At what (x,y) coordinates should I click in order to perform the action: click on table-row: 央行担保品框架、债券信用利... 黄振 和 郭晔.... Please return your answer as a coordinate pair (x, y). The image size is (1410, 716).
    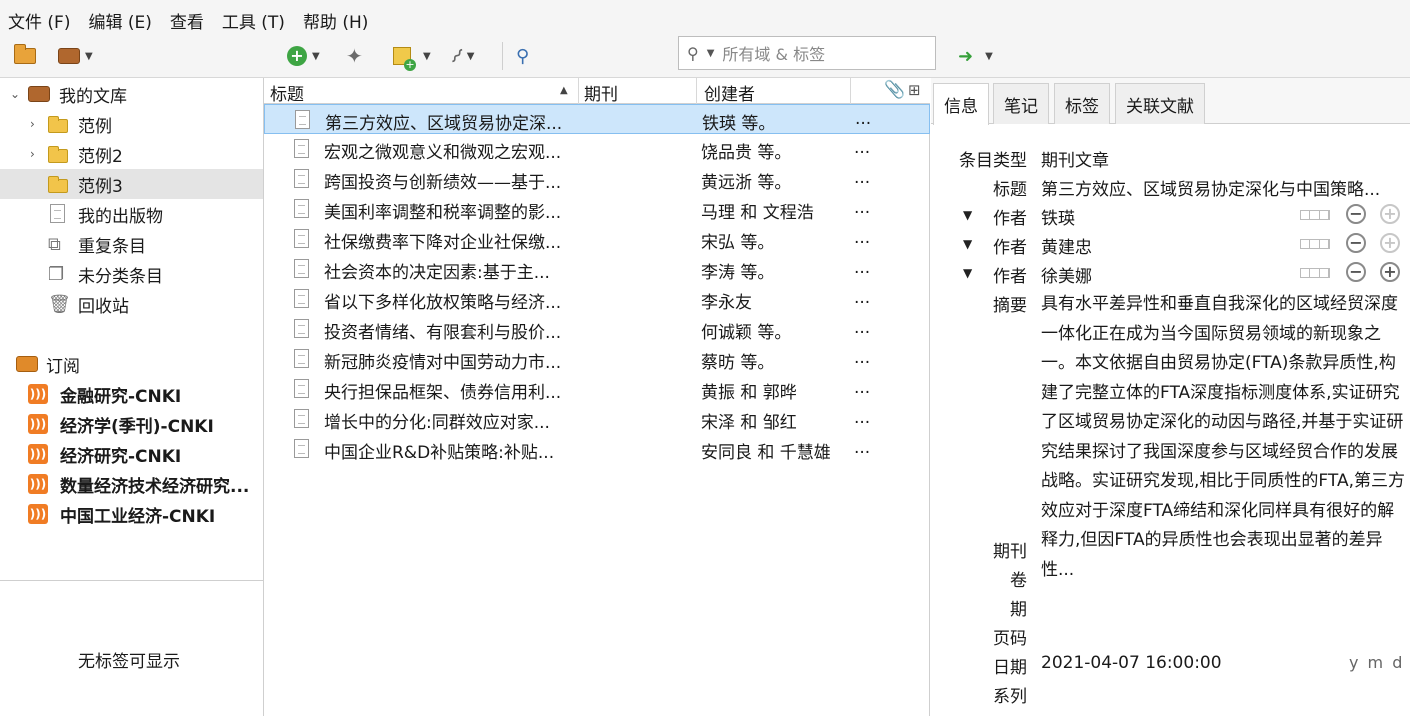
    Looking at the image, I should click on (597, 389).